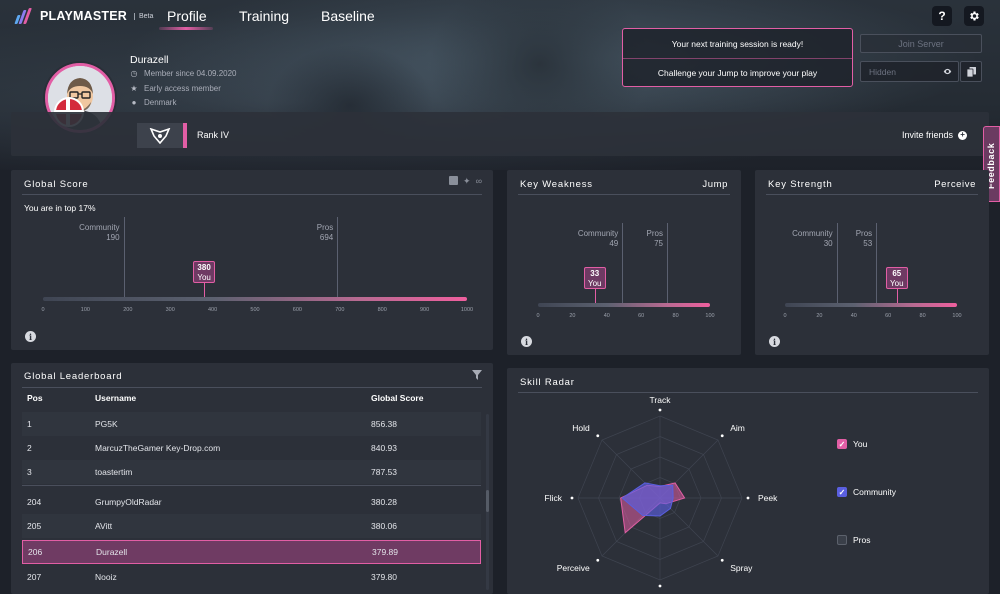 The height and width of the screenshot is (594, 1000). Describe the element at coordinates (737, 43) in the screenshot. I see `notification-training-ready: Your next training session is ready!` at that location.